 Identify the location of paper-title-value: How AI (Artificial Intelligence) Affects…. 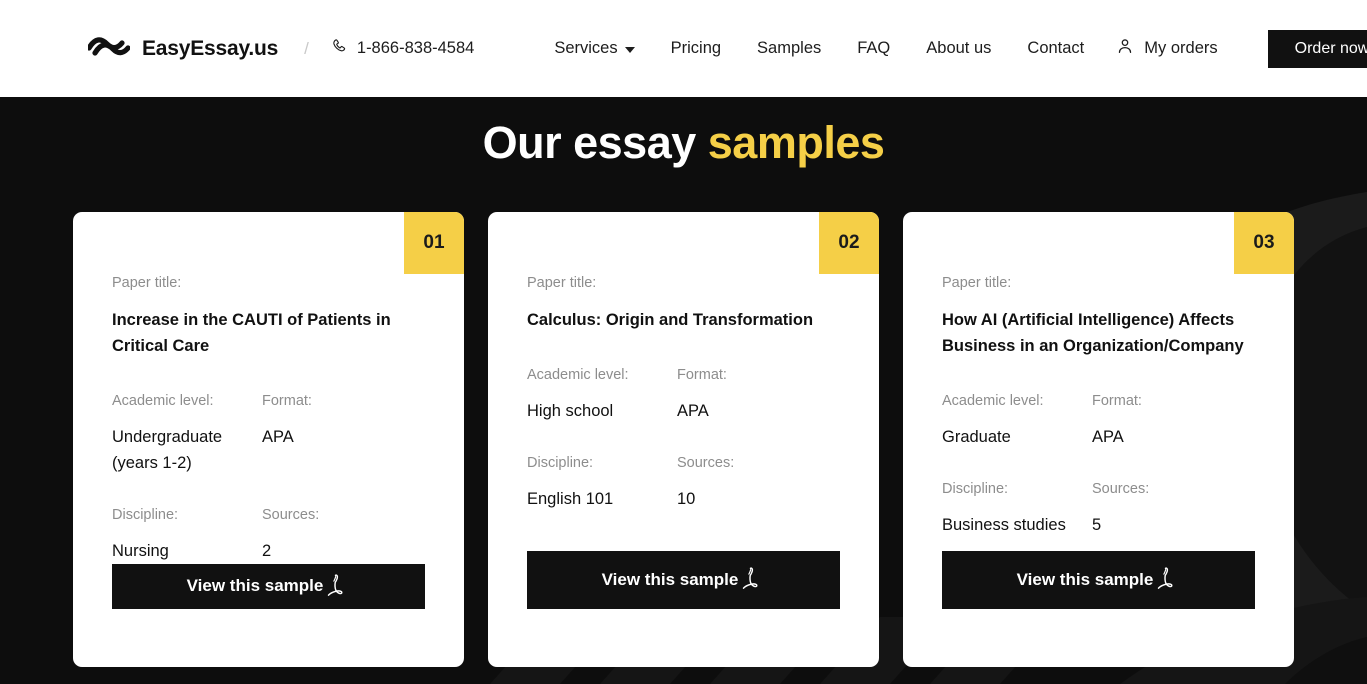
(1093, 333).